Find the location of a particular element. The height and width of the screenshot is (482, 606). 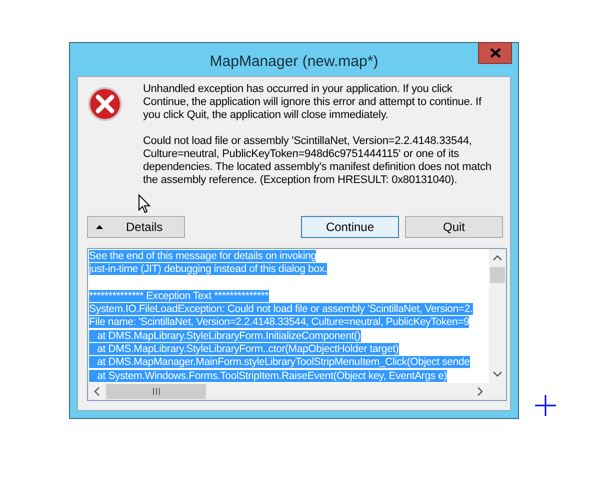

error-icon is located at coordinates (105, 104).